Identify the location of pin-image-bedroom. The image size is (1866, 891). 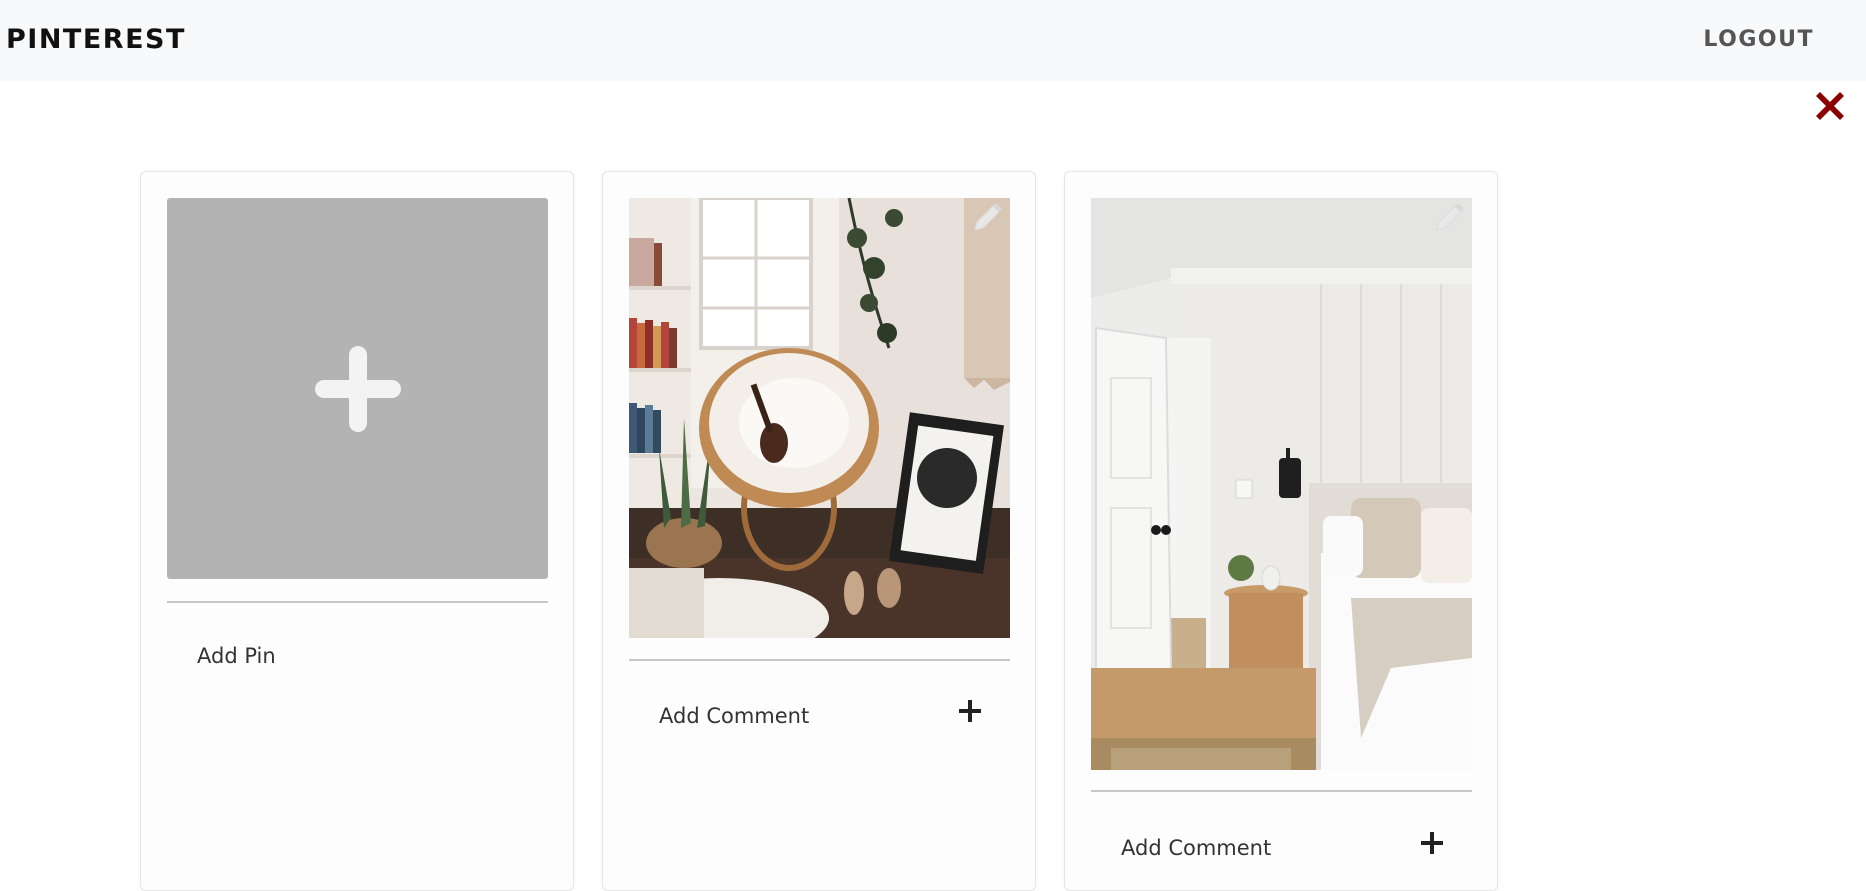
(1281, 484).